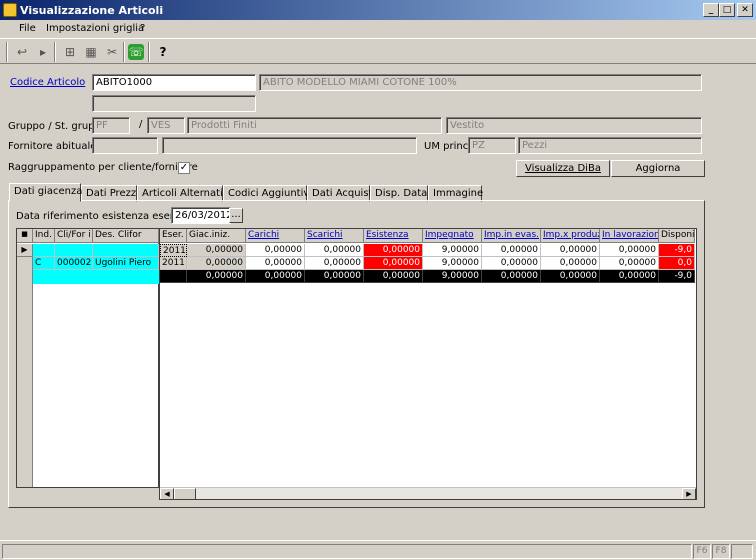 The width and height of the screenshot is (756, 560). What do you see at coordinates (45, 192) in the screenshot?
I see `tab-dati-giacenza: Dati giacenza` at bounding box center [45, 192].